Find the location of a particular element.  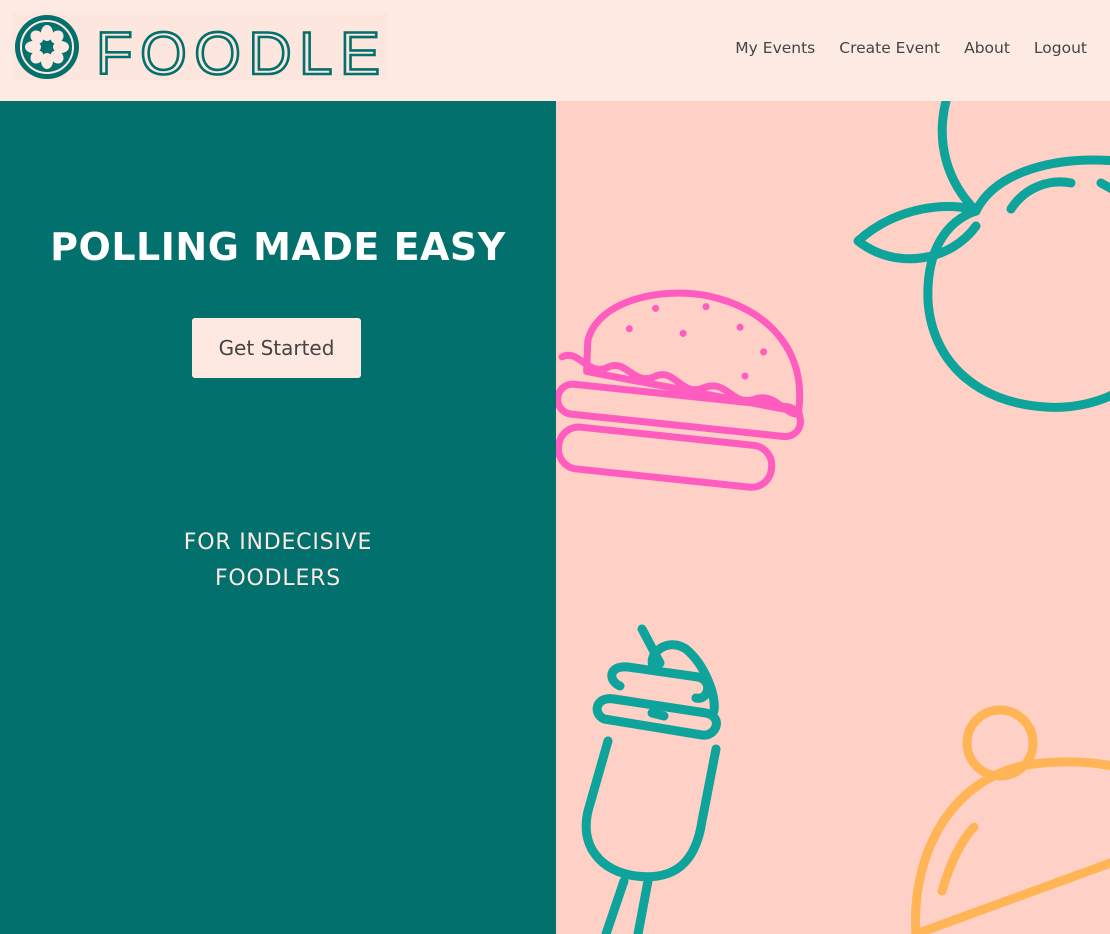

tagline-line-2: FOODLERS is located at coordinates (278, 578).